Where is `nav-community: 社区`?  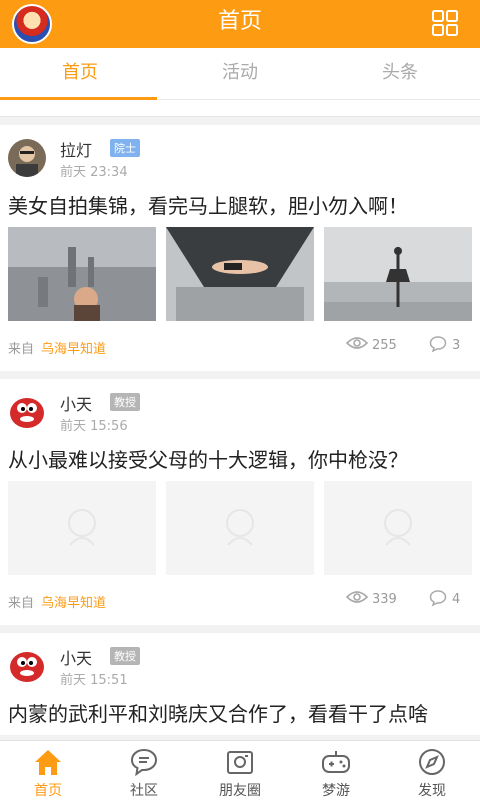 nav-community: 社区 is located at coordinates (144, 770).